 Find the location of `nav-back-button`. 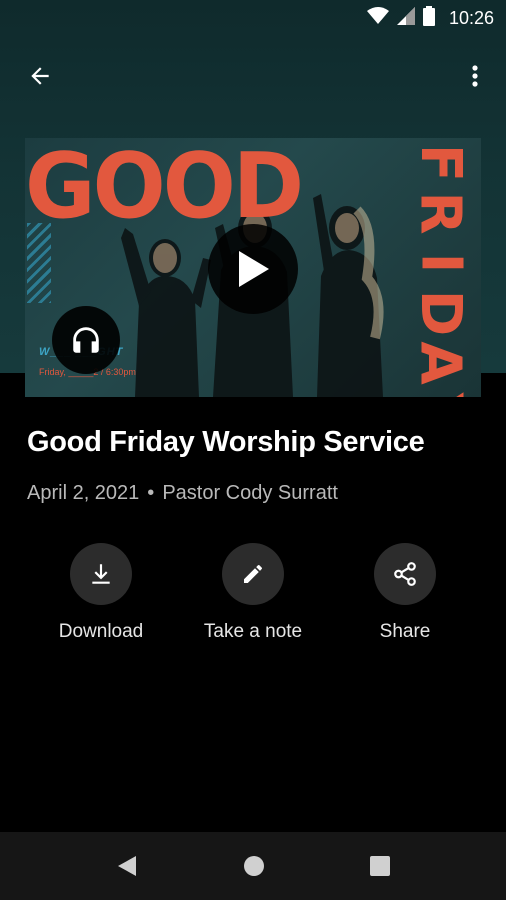

nav-back-button is located at coordinates (127, 866).